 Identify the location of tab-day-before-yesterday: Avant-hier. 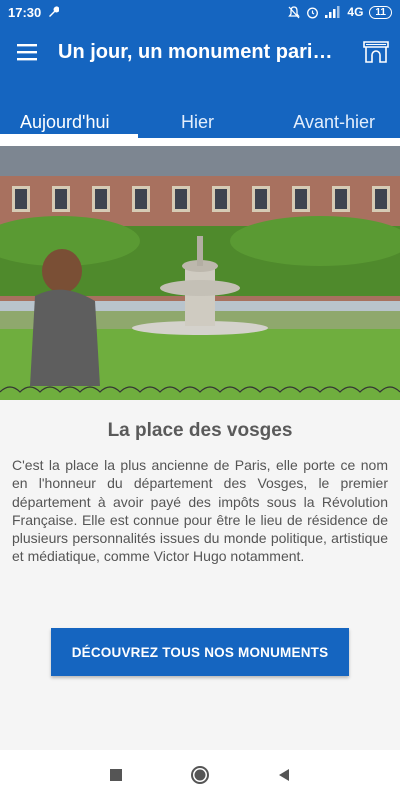
(328, 109).